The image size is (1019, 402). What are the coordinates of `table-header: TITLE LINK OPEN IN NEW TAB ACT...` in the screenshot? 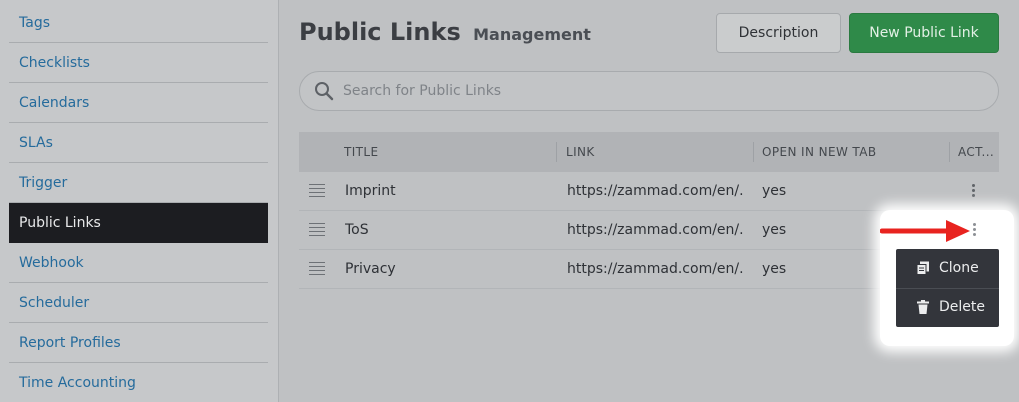 It's located at (649, 152).